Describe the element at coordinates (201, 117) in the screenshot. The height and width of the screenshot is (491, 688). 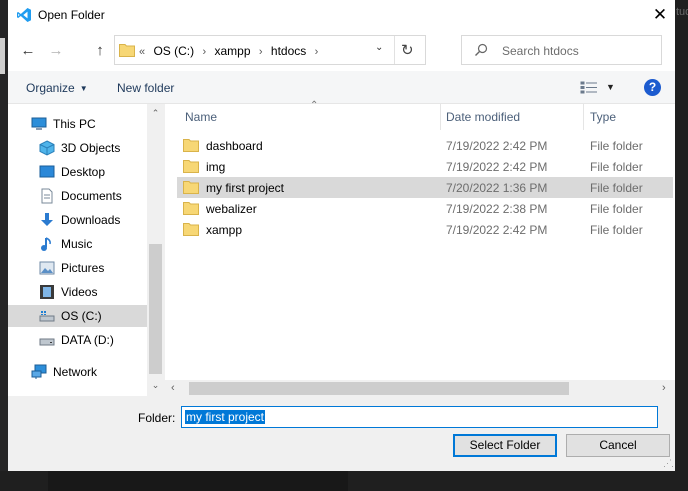
I see `column-header-name: Name` at that location.